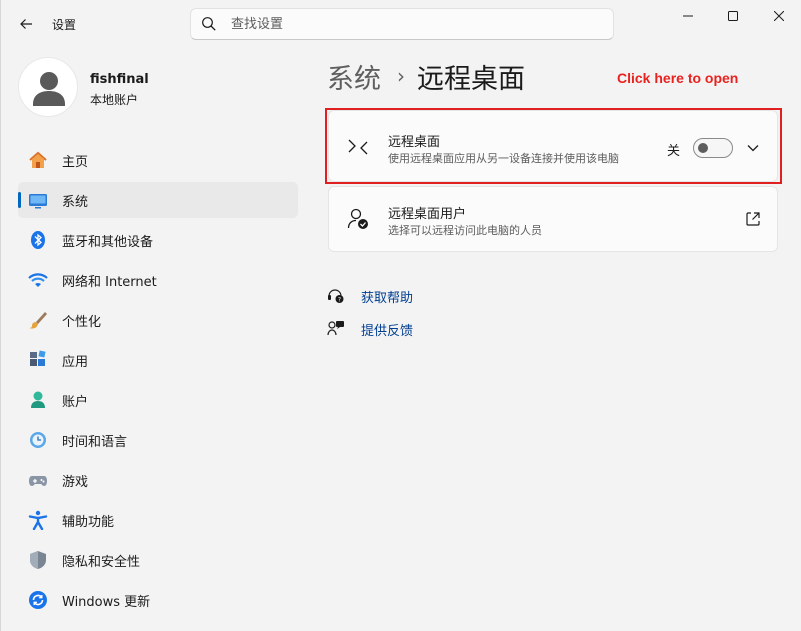 The width and height of the screenshot is (801, 631). Describe the element at coordinates (75, 482) in the screenshot. I see `sidebar-item-label: 游戏` at that location.